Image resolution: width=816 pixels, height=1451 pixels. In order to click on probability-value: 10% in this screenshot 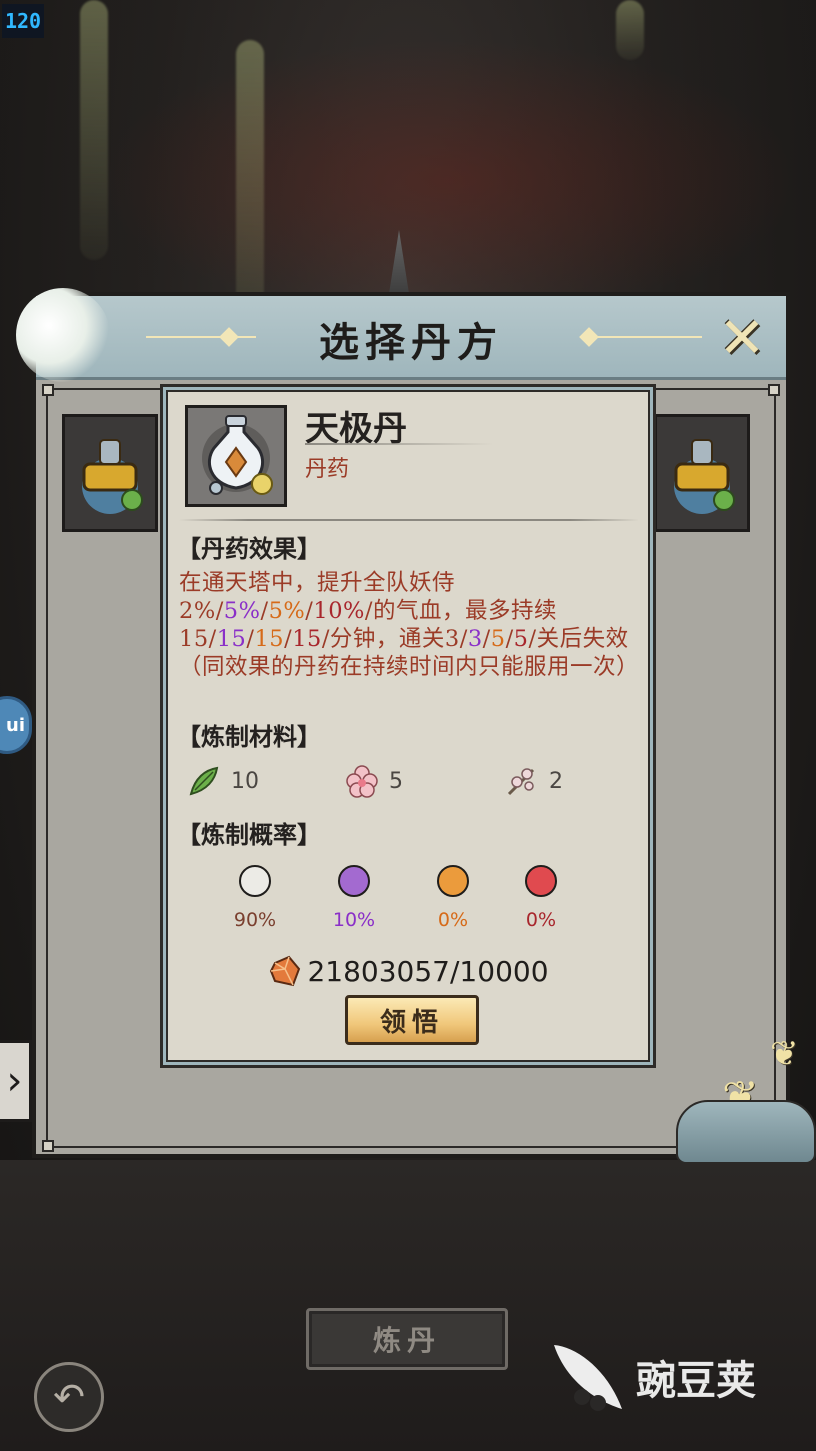, I will do `click(354, 920)`.